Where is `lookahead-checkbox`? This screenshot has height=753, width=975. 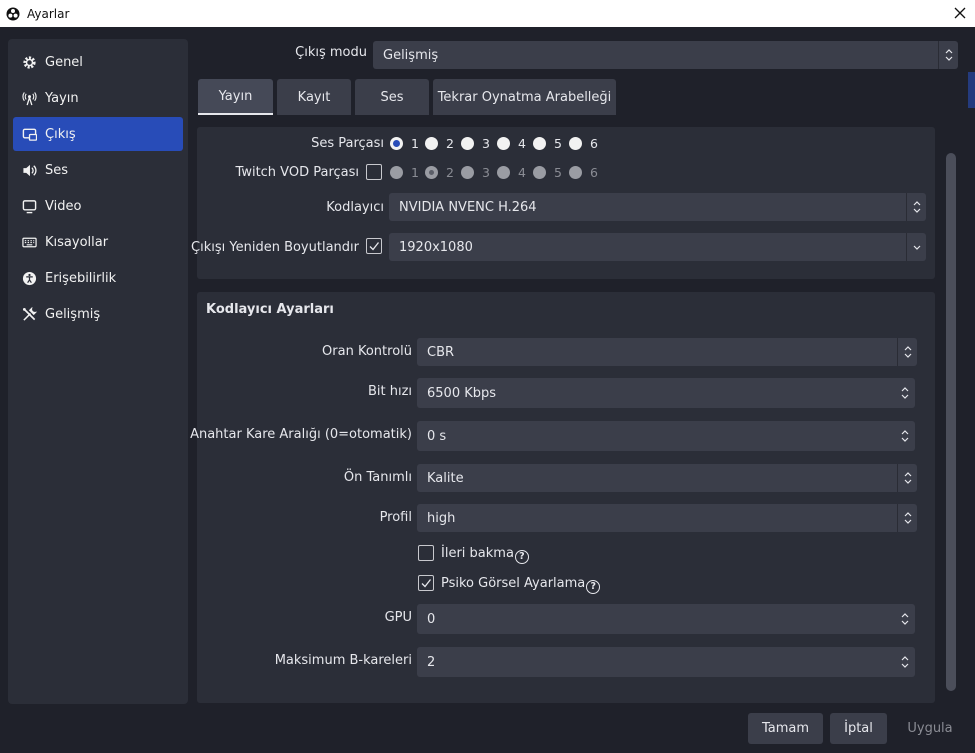
lookahead-checkbox is located at coordinates (426, 553).